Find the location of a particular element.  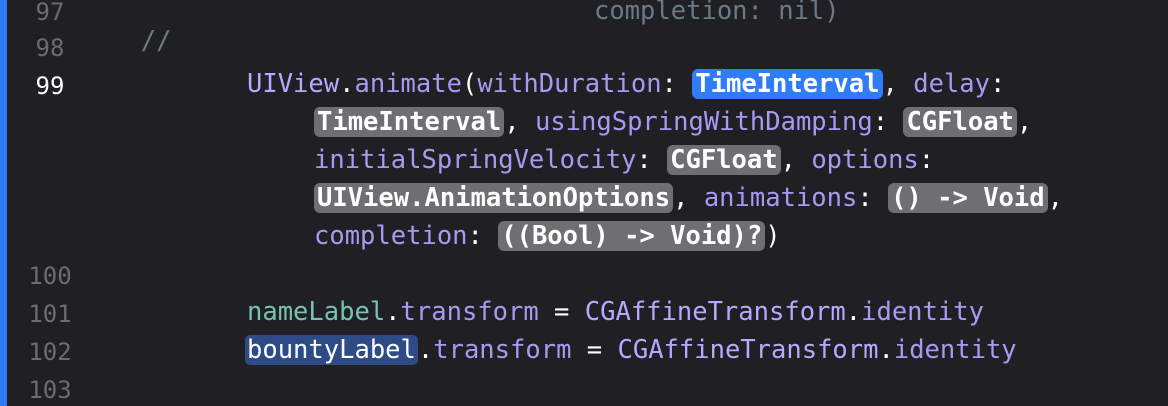

code-line-97-text: completion: nil) is located at coordinates (717, 13).